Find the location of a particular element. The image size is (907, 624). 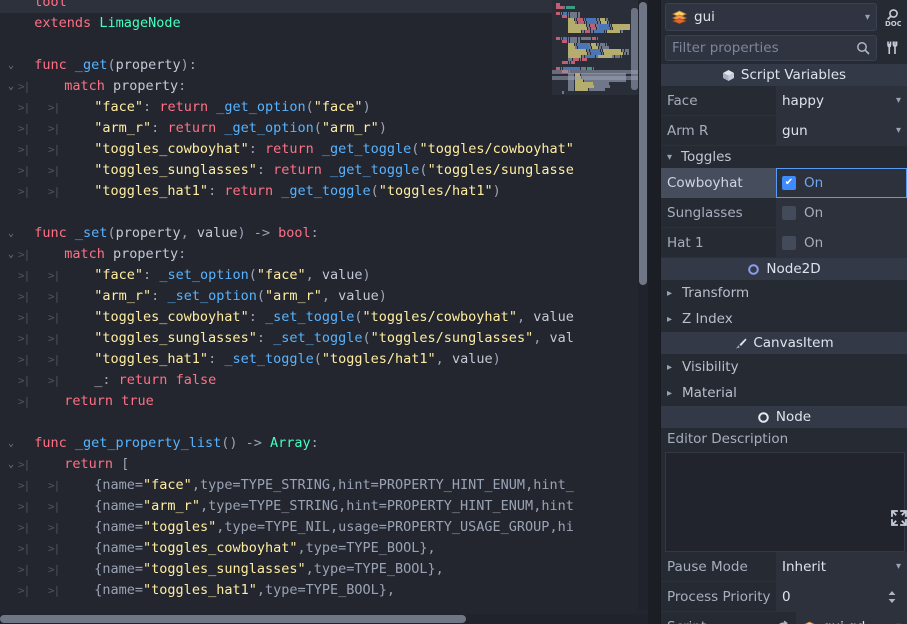

section-header-script-variables: Script Variables is located at coordinates (784, 75).